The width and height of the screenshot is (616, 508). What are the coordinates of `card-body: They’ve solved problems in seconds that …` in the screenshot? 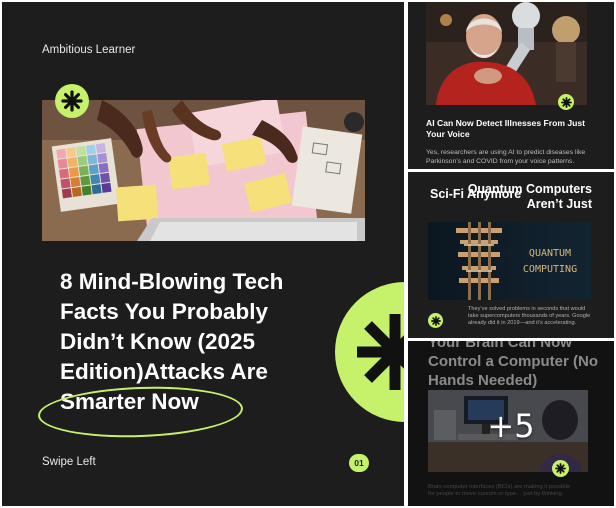 It's located at (529, 316).